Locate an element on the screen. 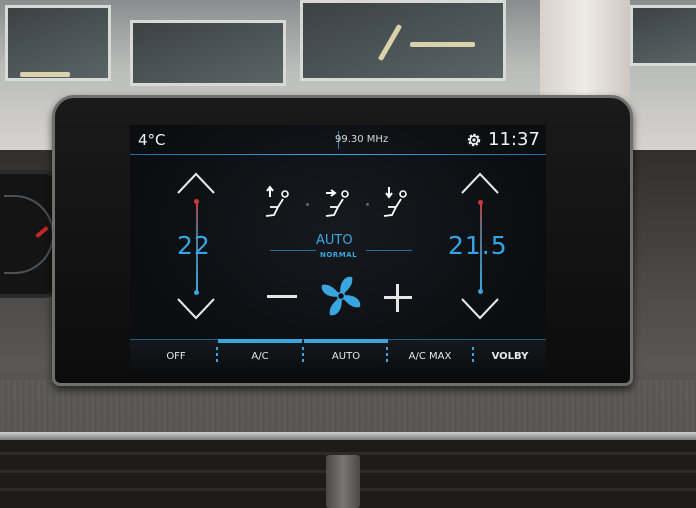 The image size is (696, 508). clock: 11:37 is located at coordinates (514, 139).